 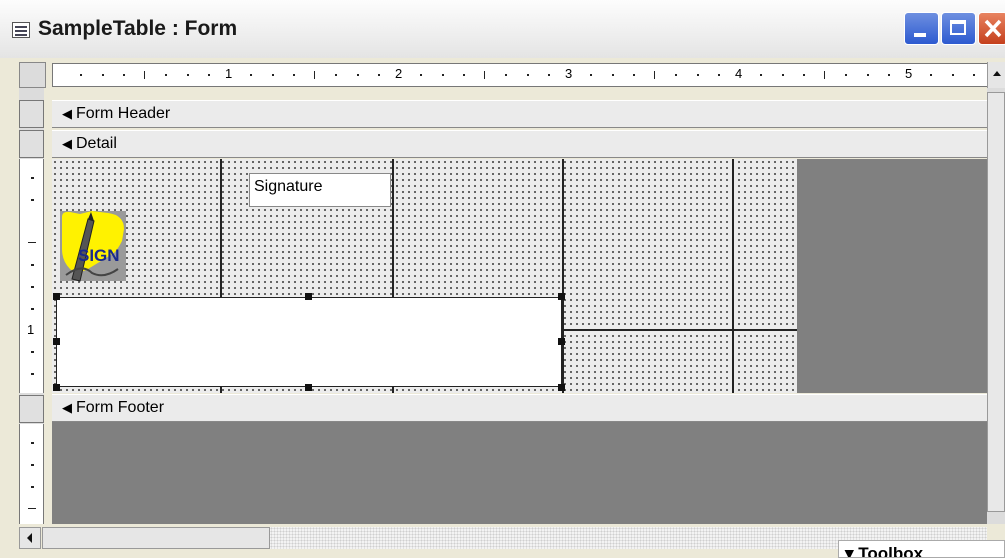 What do you see at coordinates (569, 73) in the screenshot?
I see `ruler-number: 3` at bounding box center [569, 73].